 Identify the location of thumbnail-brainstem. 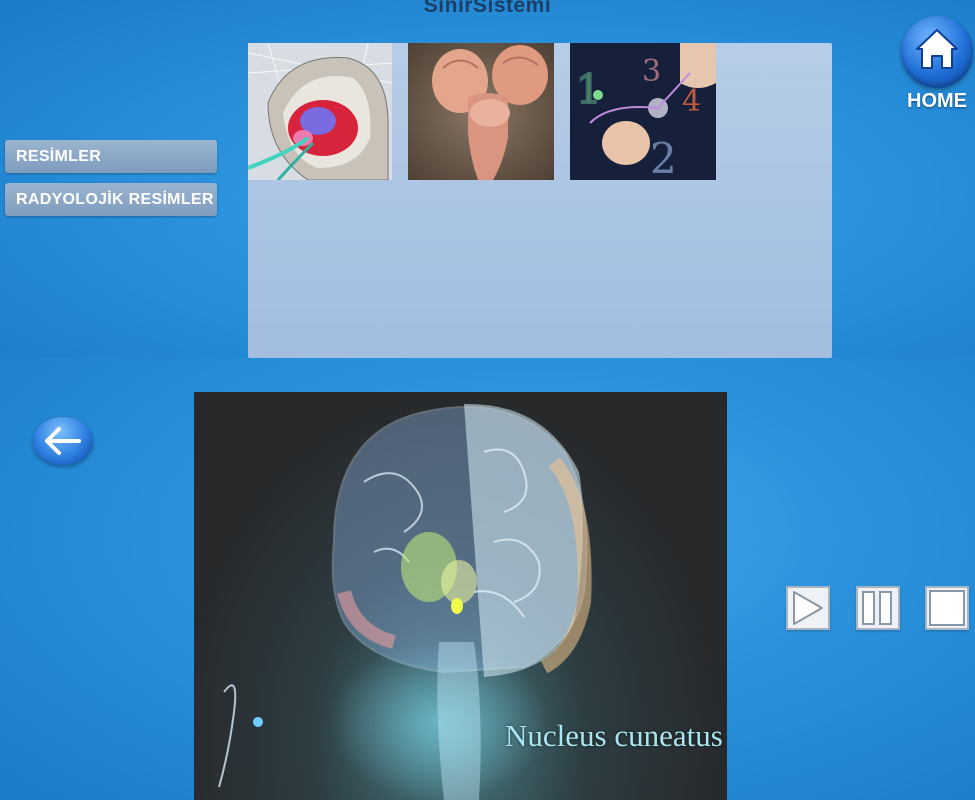
(481, 111).